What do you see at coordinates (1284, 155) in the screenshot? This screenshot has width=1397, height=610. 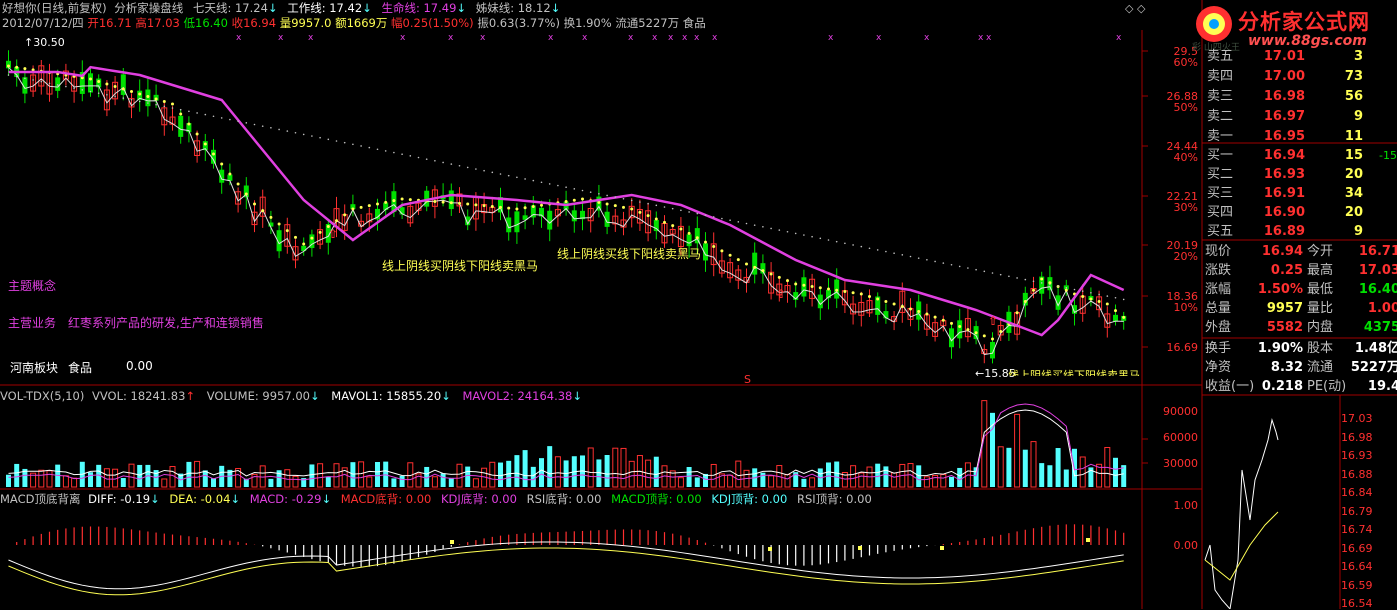 I see `order-price: 16.94` at bounding box center [1284, 155].